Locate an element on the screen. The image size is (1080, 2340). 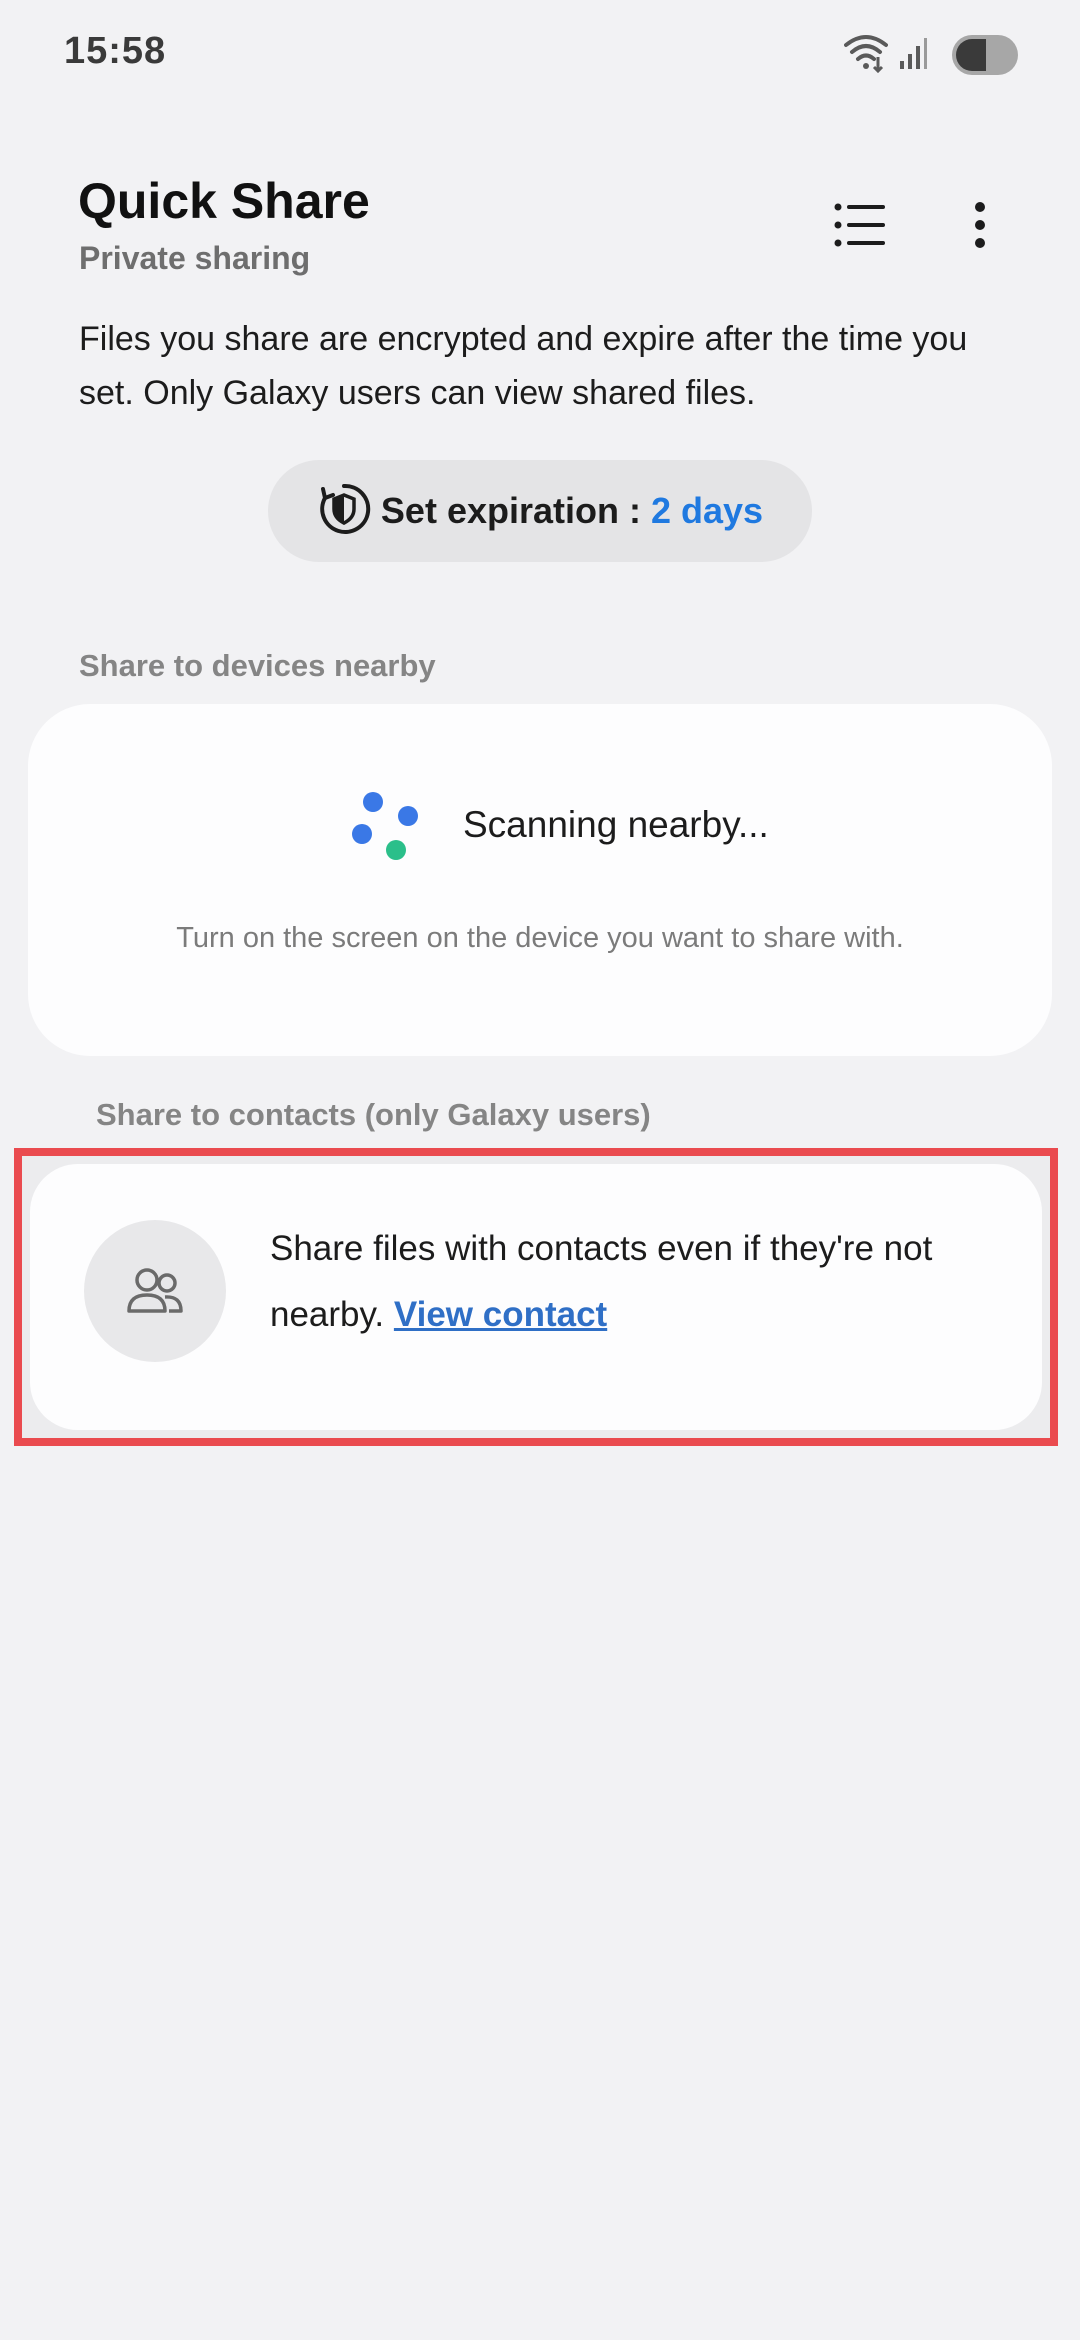
battery-icon is located at coordinates (985, 55).